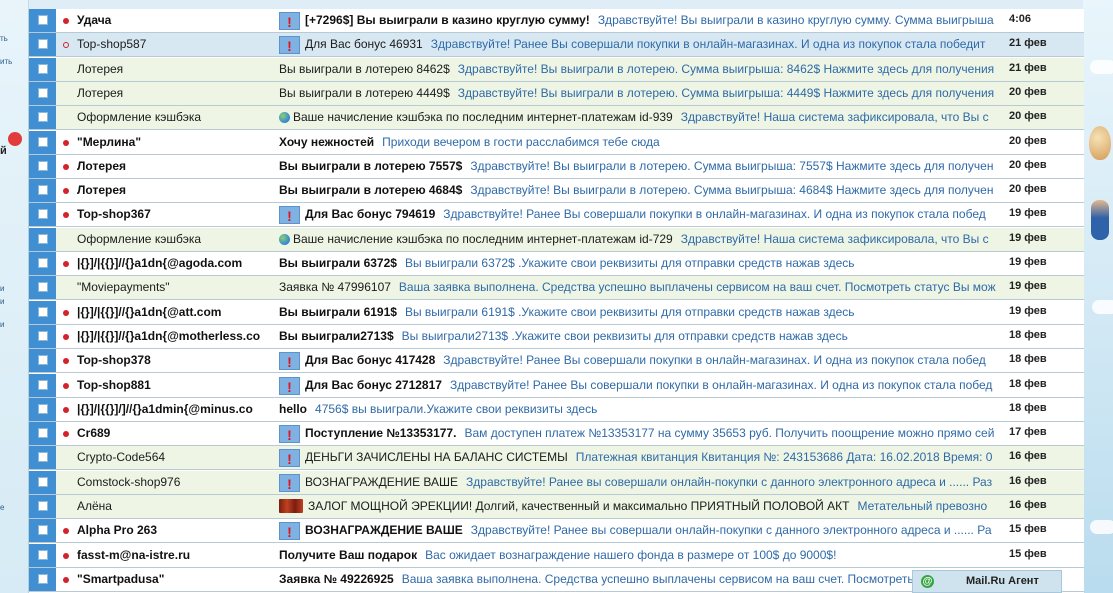 The width and height of the screenshot is (1113, 593). I want to click on mailru-agent-bar: @ Mail.Ru Агент, so click(987, 581).